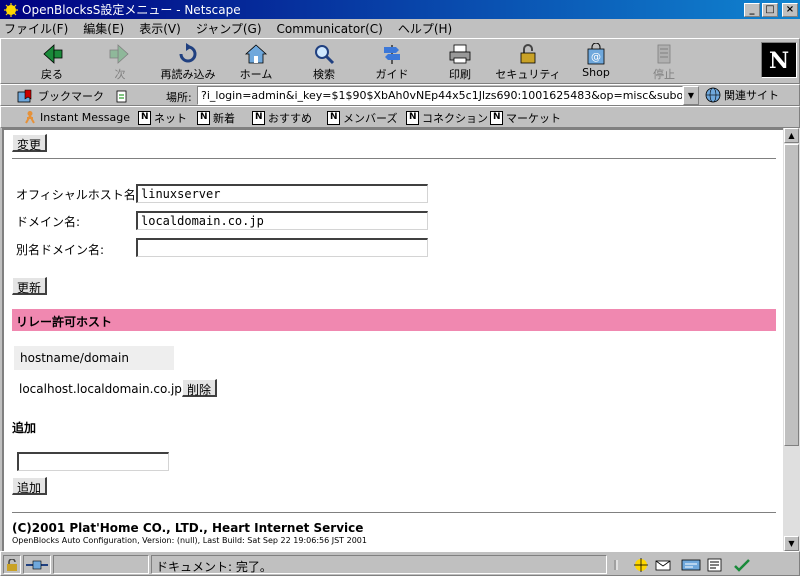 The width and height of the screenshot is (800, 576). I want to click on composer-icon, so click(715, 565).